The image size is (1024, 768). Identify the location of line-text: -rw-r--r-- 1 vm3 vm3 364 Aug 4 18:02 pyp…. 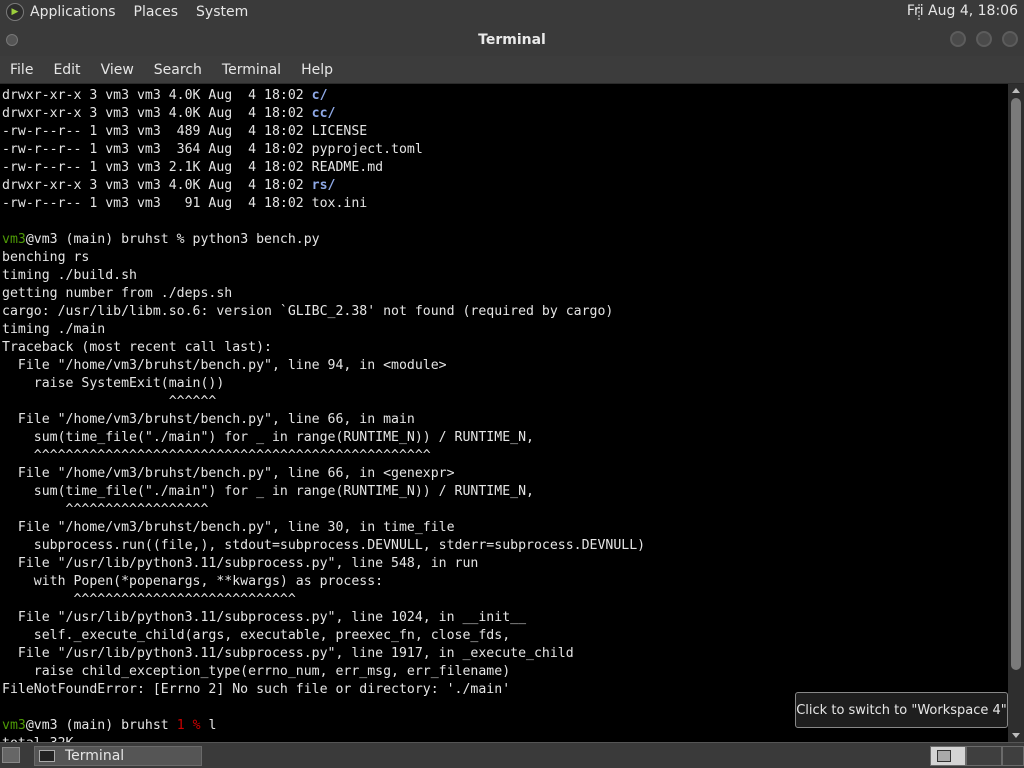
(212, 149).